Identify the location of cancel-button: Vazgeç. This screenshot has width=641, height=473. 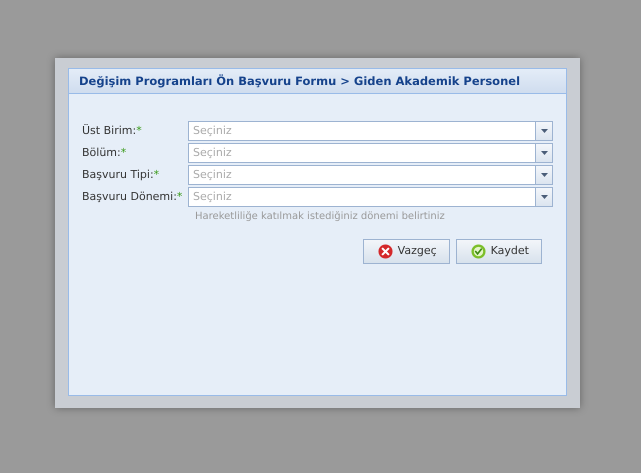
(406, 251).